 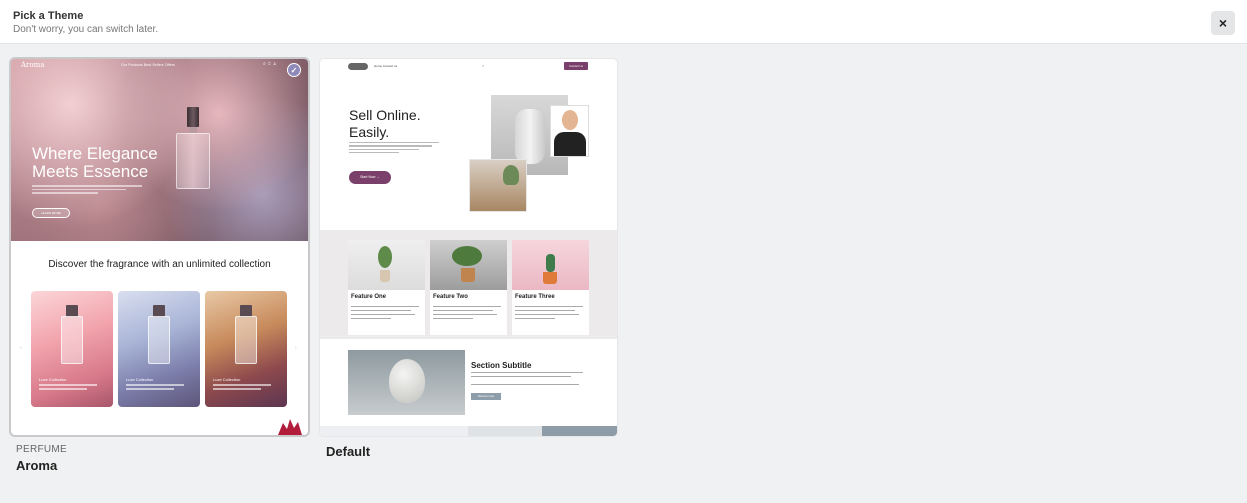 What do you see at coordinates (386, 66) in the screenshot?
I see `default-preview-menu: Home Contact us` at bounding box center [386, 66].